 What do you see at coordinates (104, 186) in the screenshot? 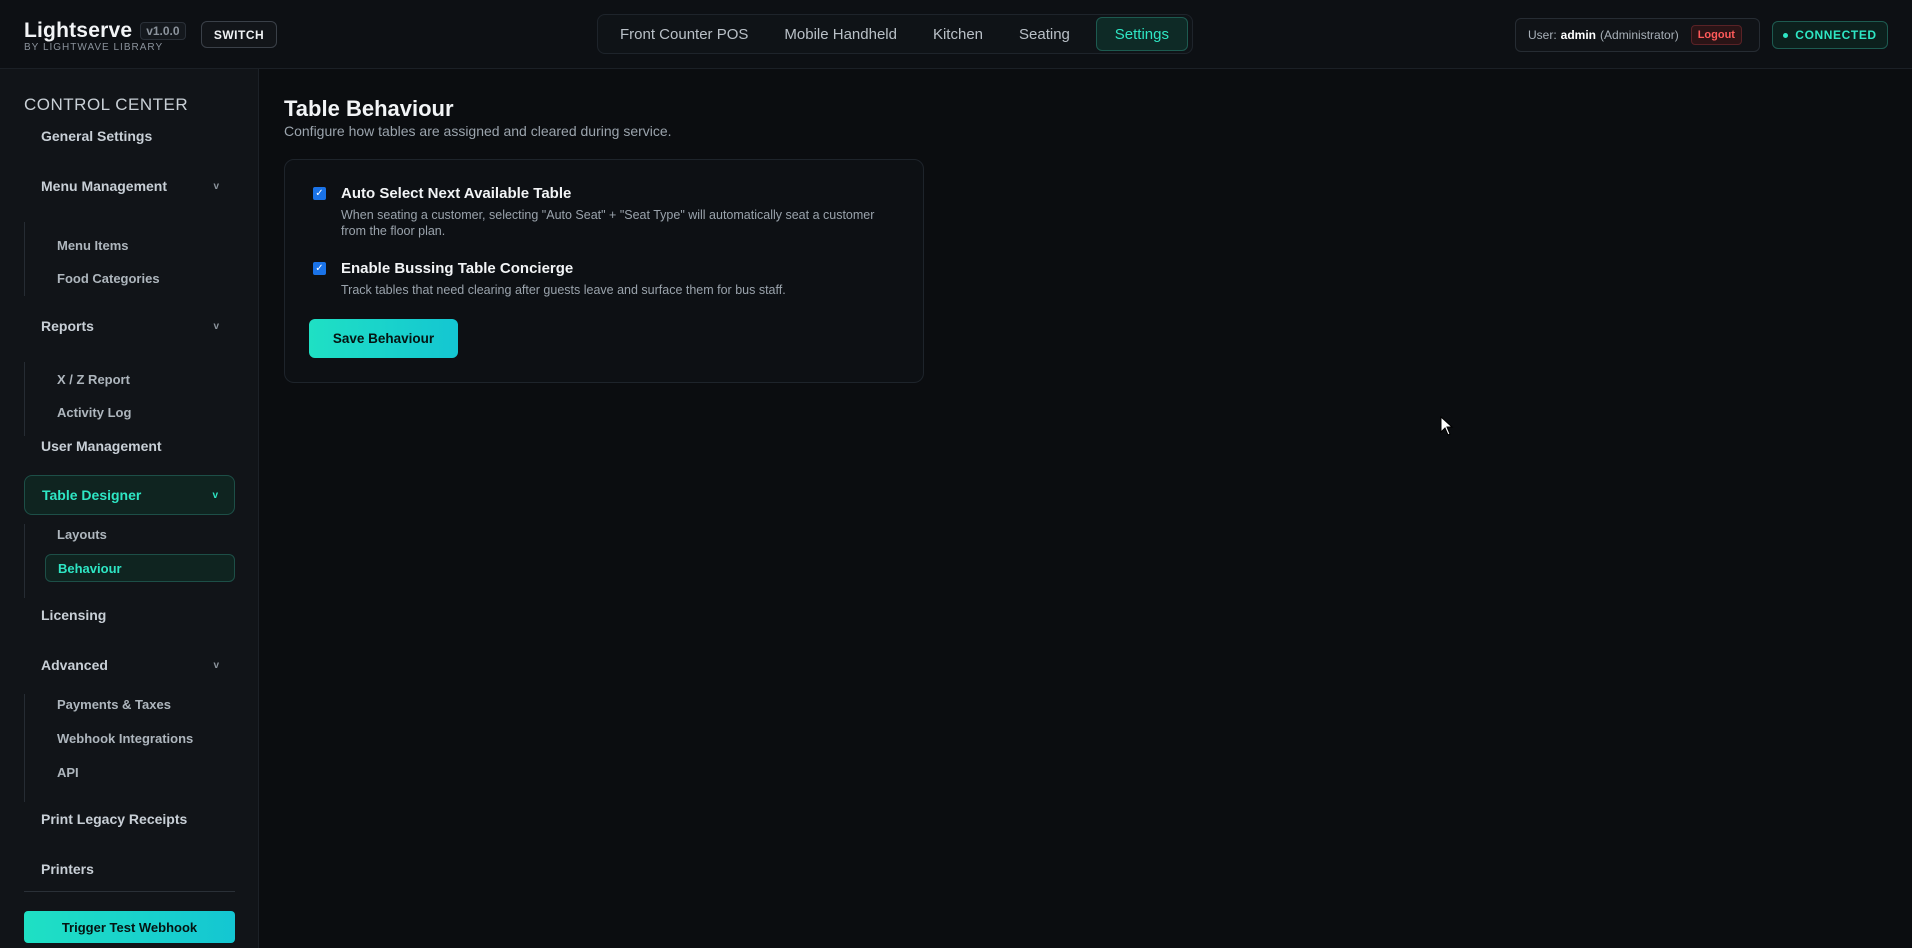
I see `sidebar-item-label: Menu Management` at bounding box center [104, 186].